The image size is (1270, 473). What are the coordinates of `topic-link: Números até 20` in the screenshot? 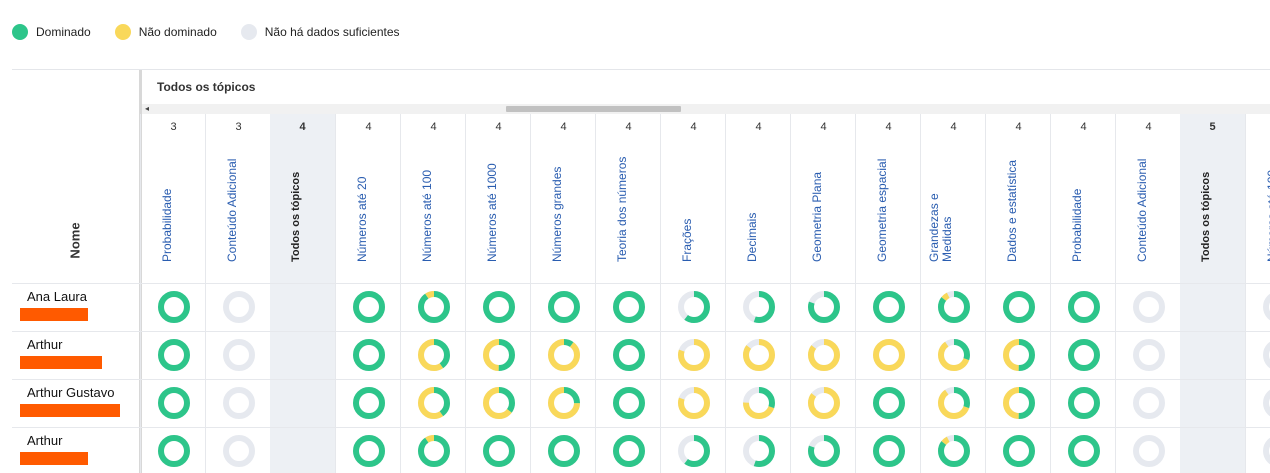 It's located at (362, 220).